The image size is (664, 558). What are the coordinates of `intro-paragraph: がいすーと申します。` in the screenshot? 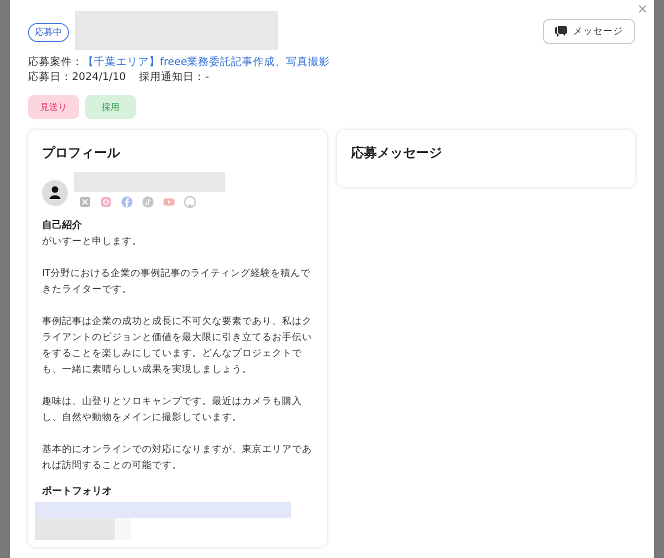 It's located at (92, 242).